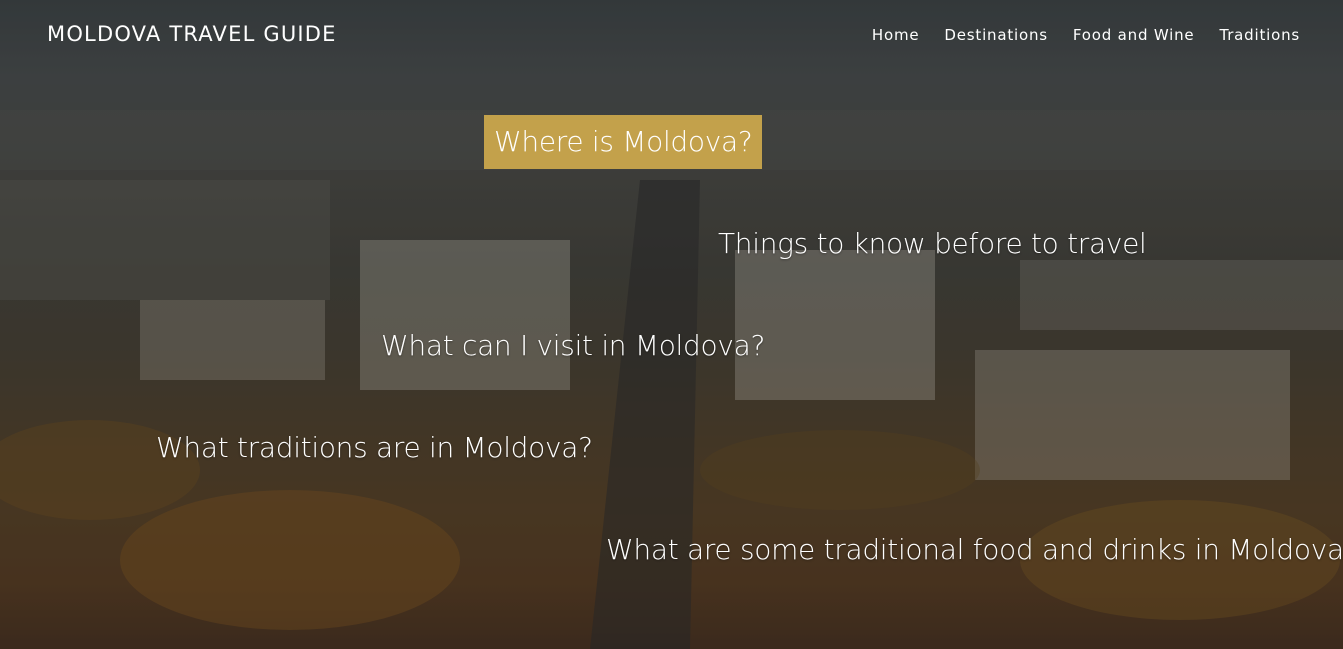  What do you see at coordinates (1134, 35) in the screenshot?
I see `nav-food-and-wine: Food and Wine` at bounding box center [1134, 35].